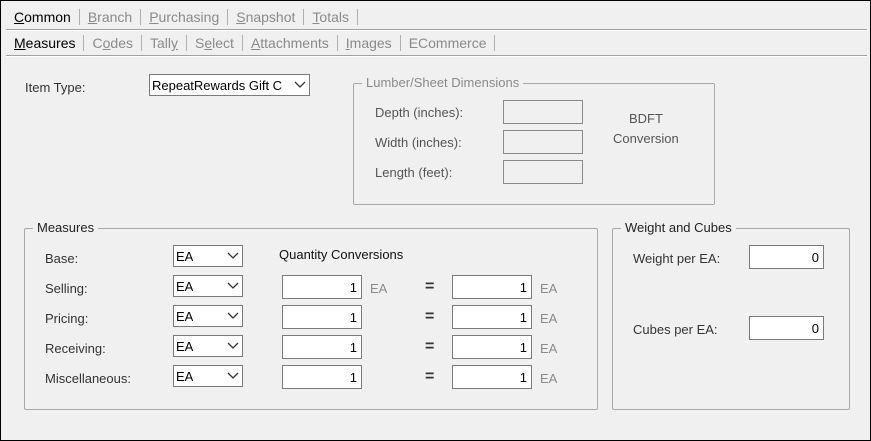 The width and height of the screenshot is (871, 441). Describe the element at coordinates (66, 288) in the screenshot. I see `selling-label: Selling:` at that location.